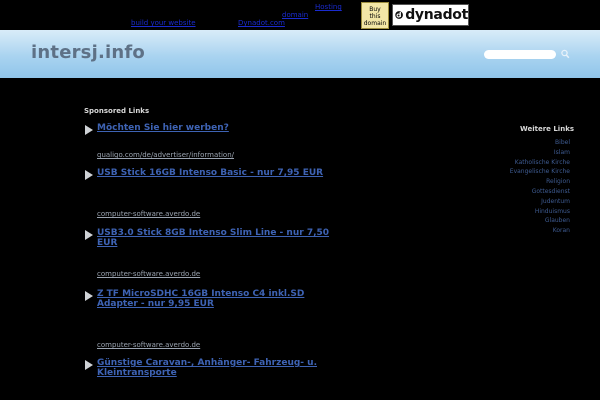 This screenshot has width=600, height=400. I want to click on buy-label-1: Buy, so click(375, 9).